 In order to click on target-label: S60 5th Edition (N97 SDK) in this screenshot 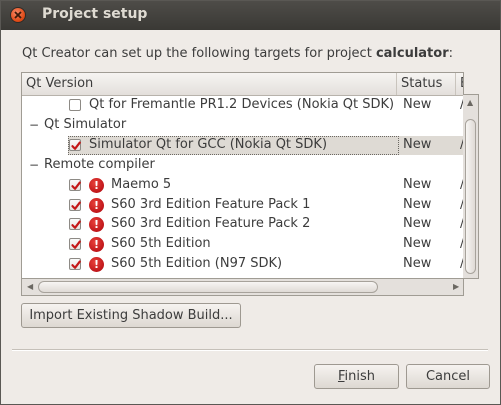, I will do `click(197, 264)`.